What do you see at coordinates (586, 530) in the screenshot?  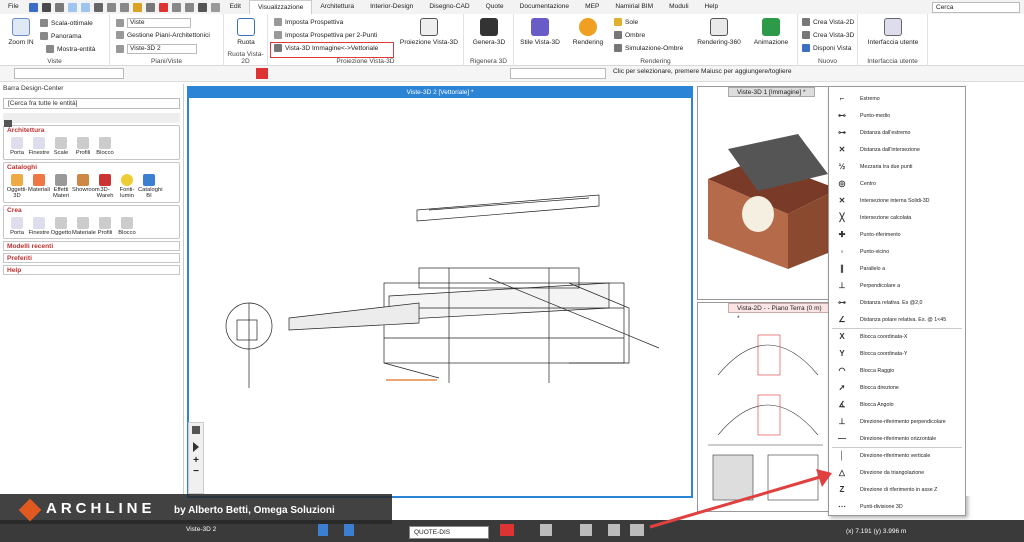 I see `snap-toggle-icon` at bounding box center [586, 530].